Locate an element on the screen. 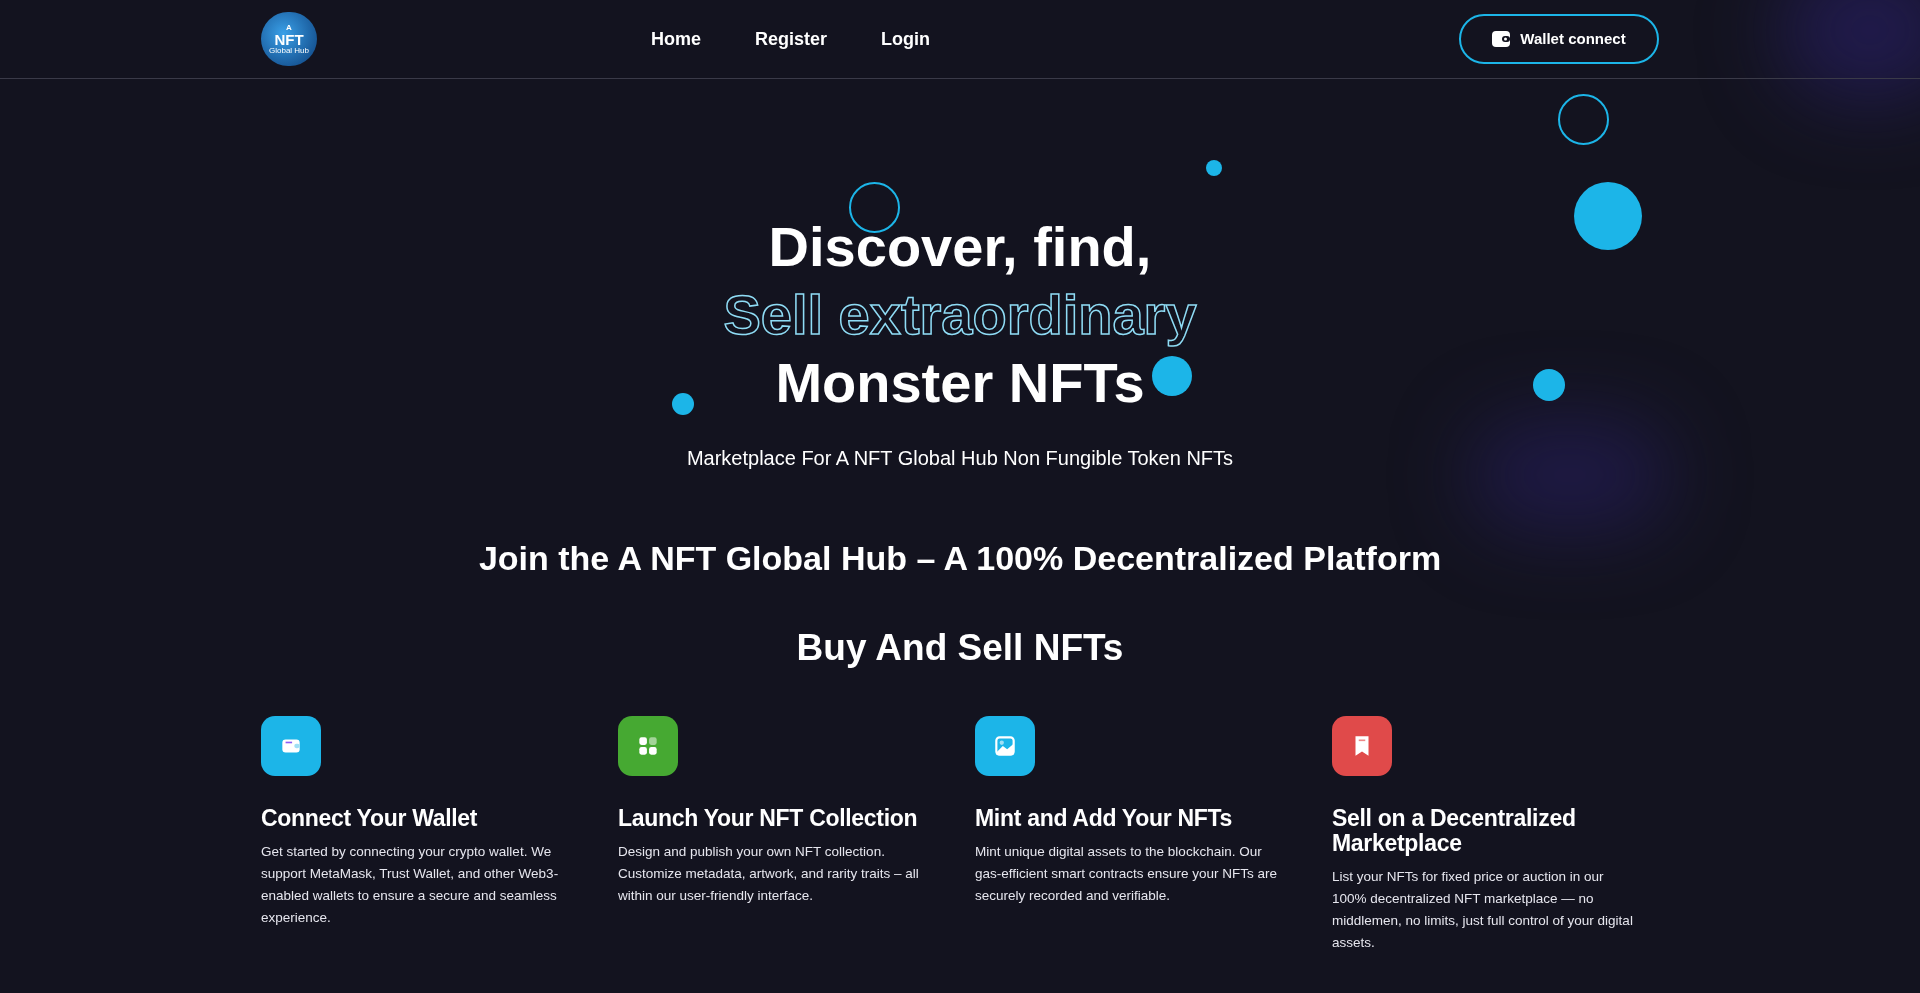  feature-description: List your NFTs for fixed price or auction in our 100% decentralized NFT marketplace — no middlemen, no limits, just full control of your digital assets. is located at coordinates (1483, 909).